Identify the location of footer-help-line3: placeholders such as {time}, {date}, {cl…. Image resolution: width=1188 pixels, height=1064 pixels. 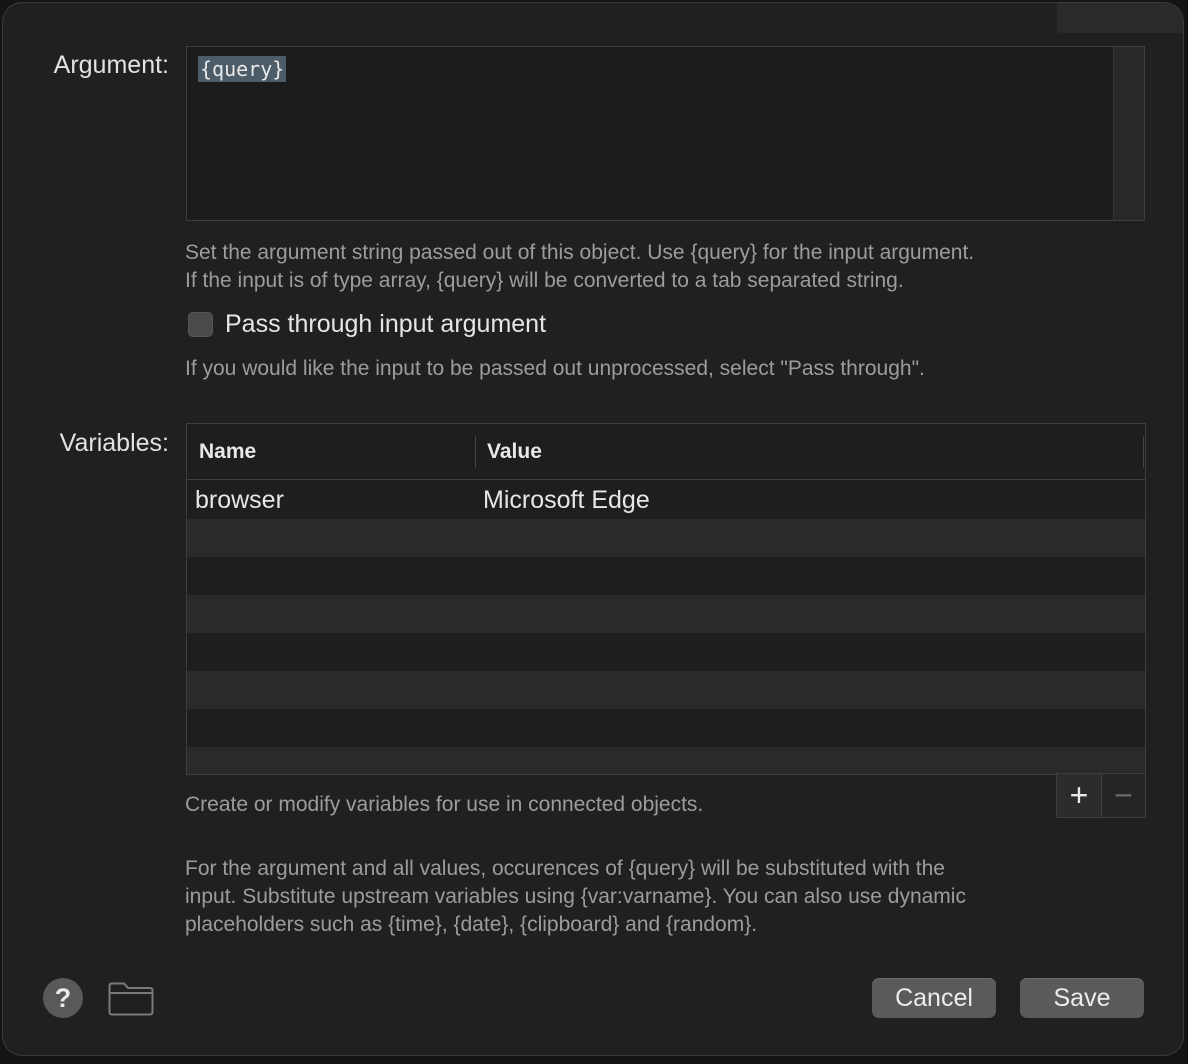
(471, 924).